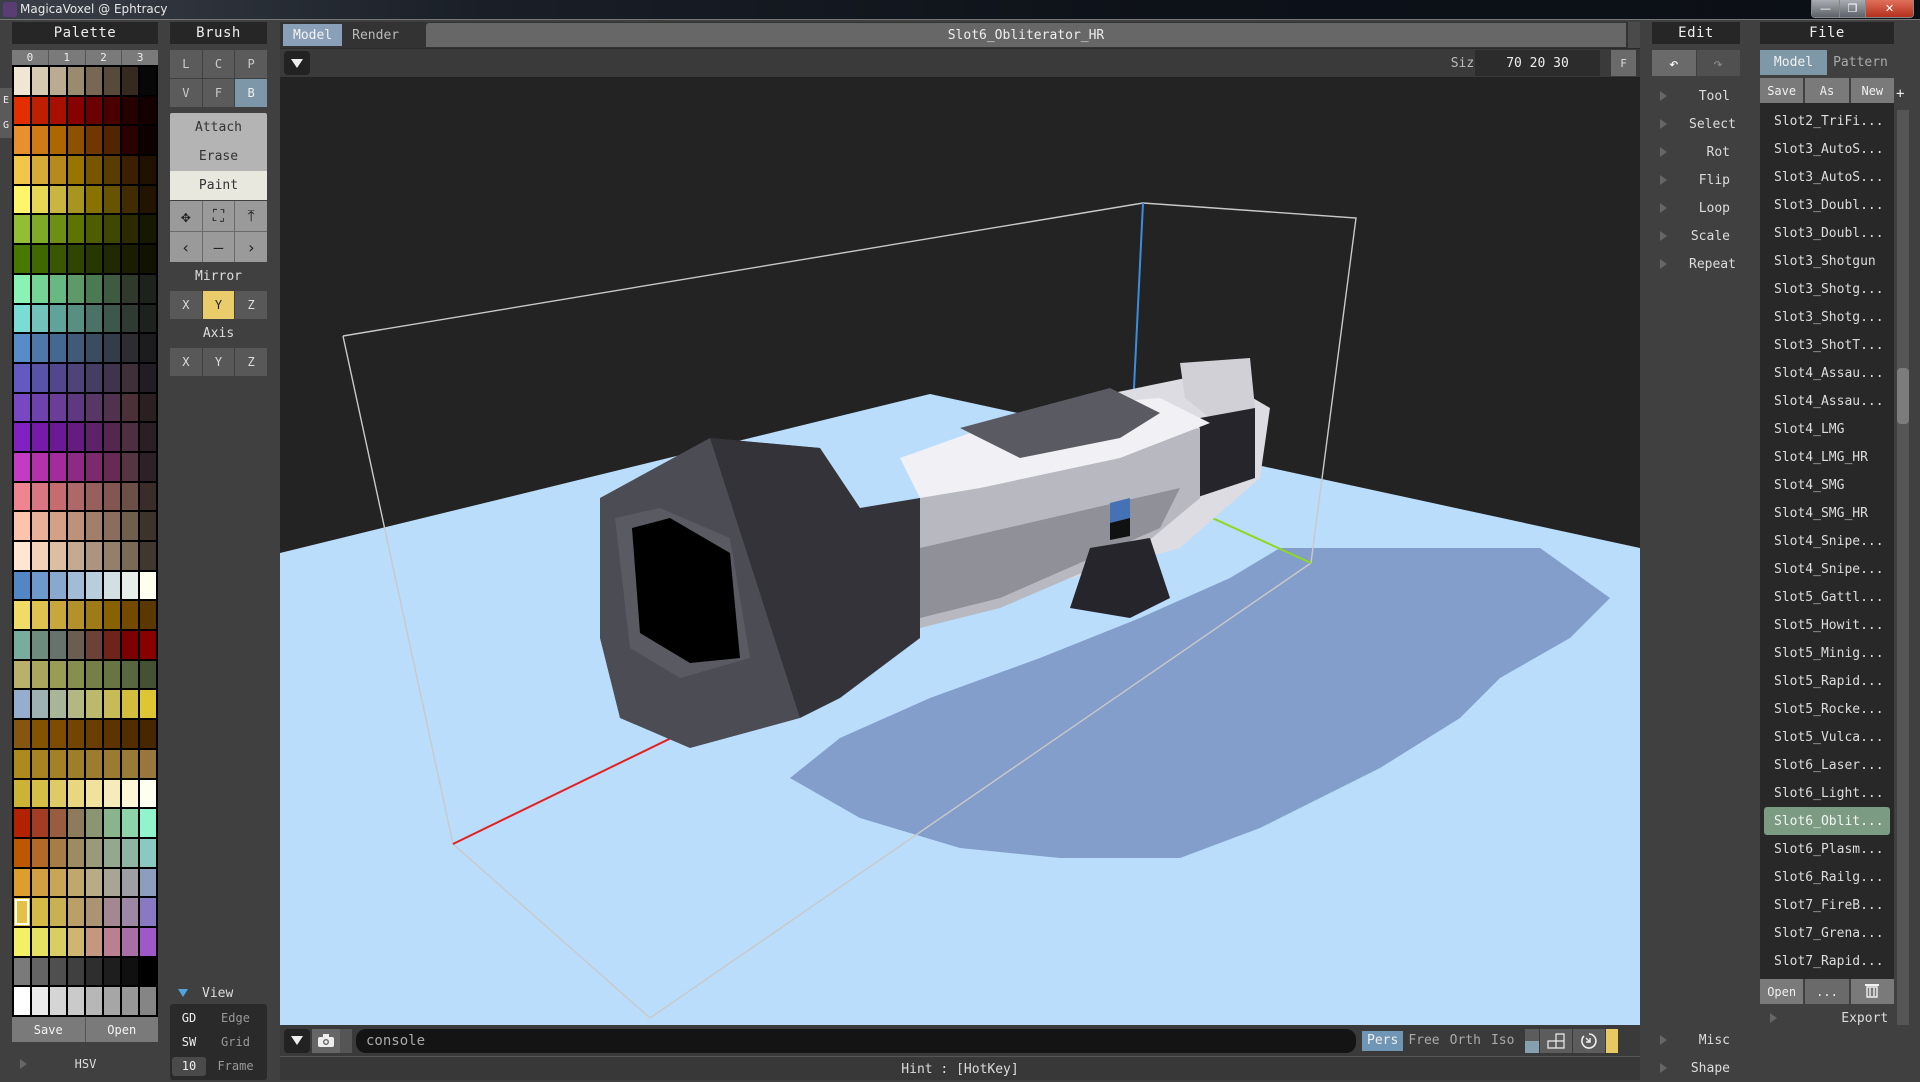 This screenshot has width=1920, height=1082. Describe the element at coordinates (1623, 63) in the screenshot. I see `fit-size-button: F` at that location.